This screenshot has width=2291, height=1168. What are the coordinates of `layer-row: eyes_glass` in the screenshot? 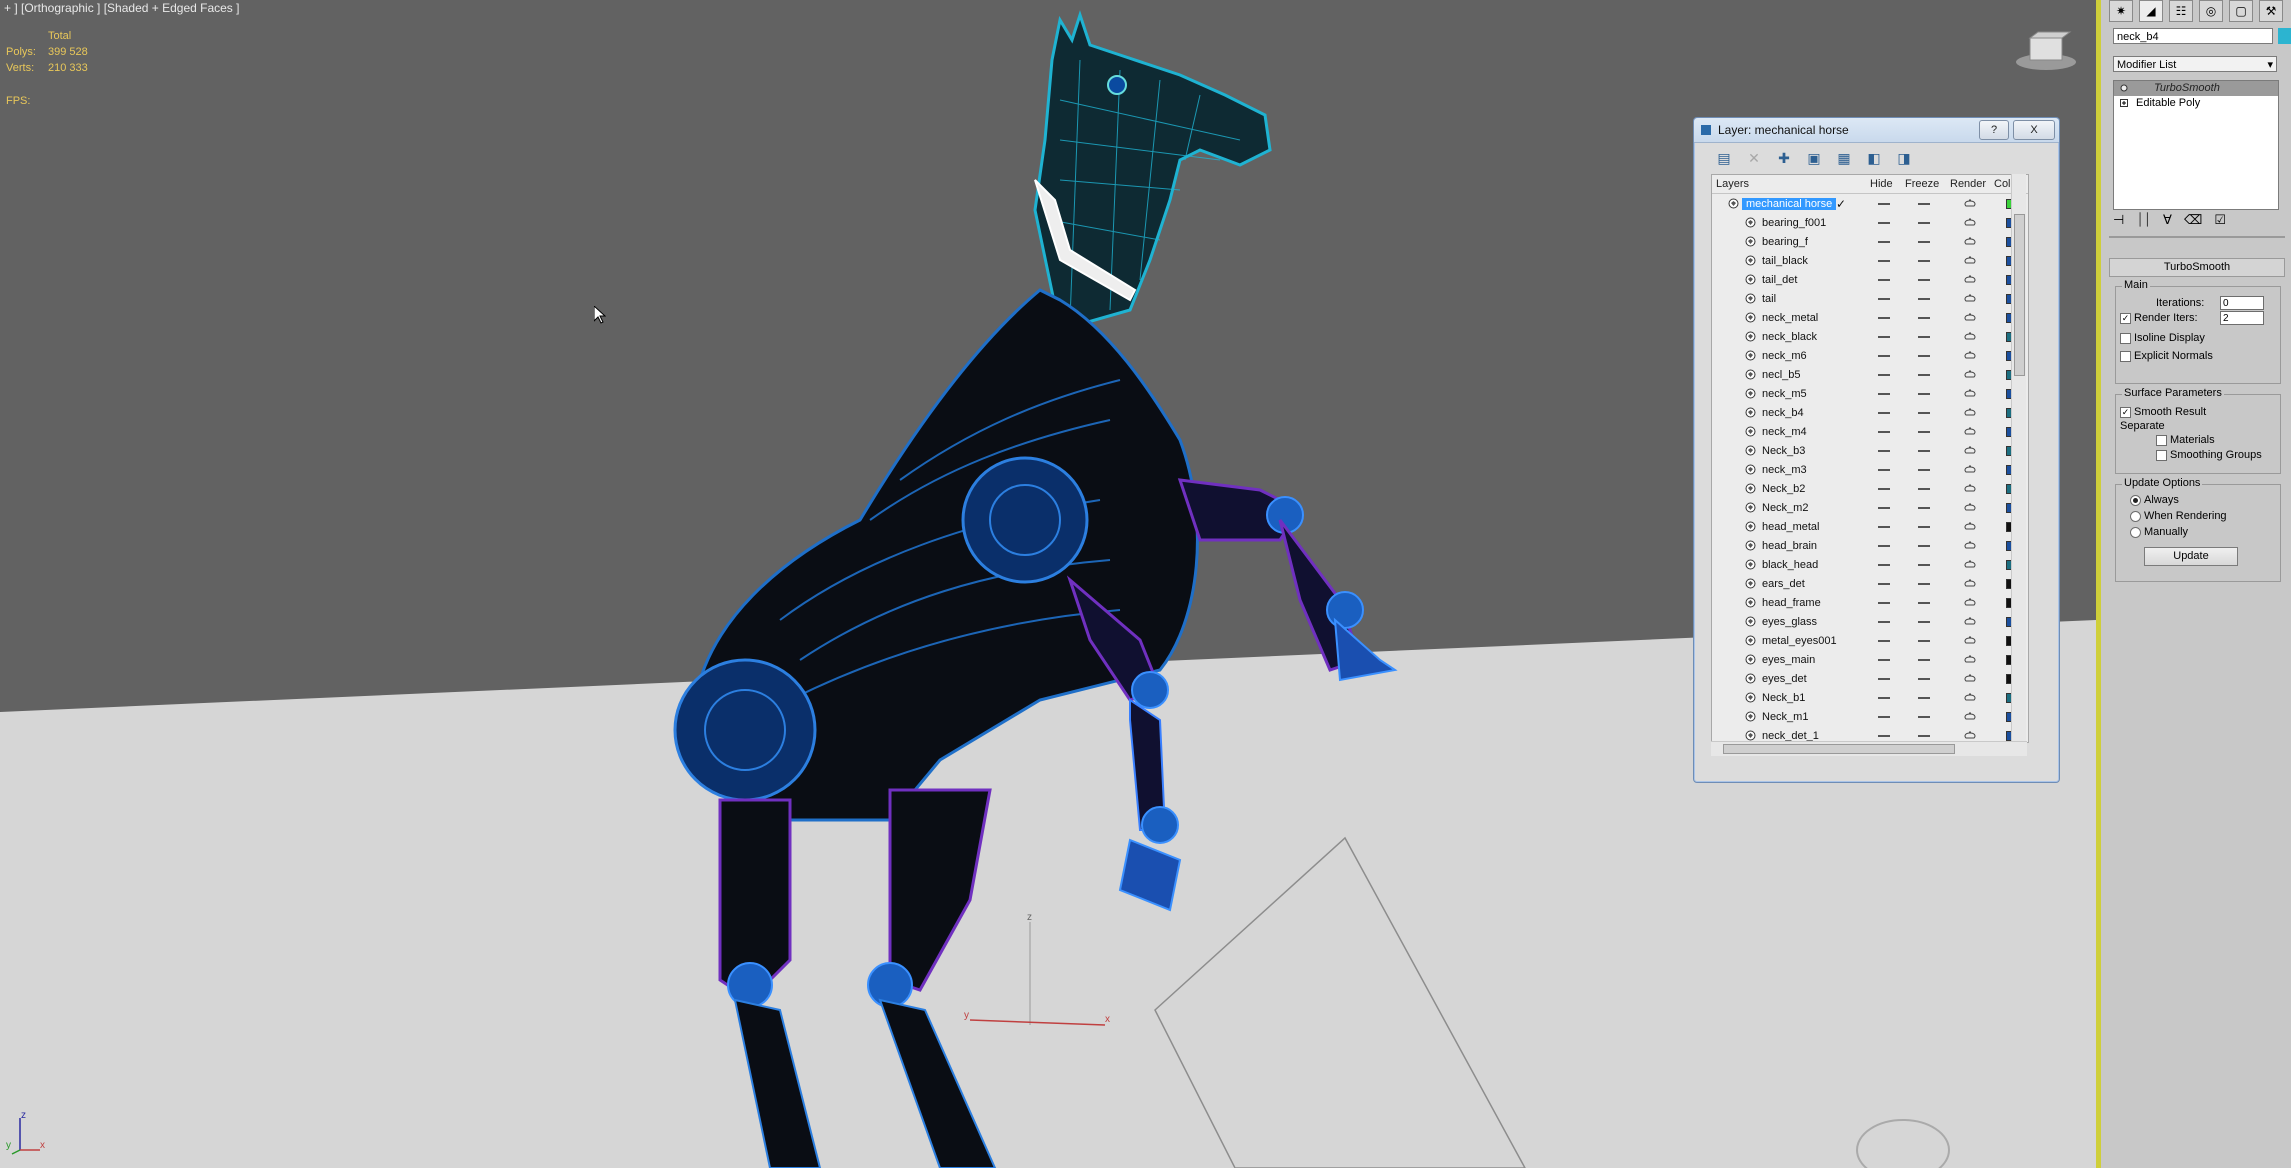 It's located at (1870, 621).